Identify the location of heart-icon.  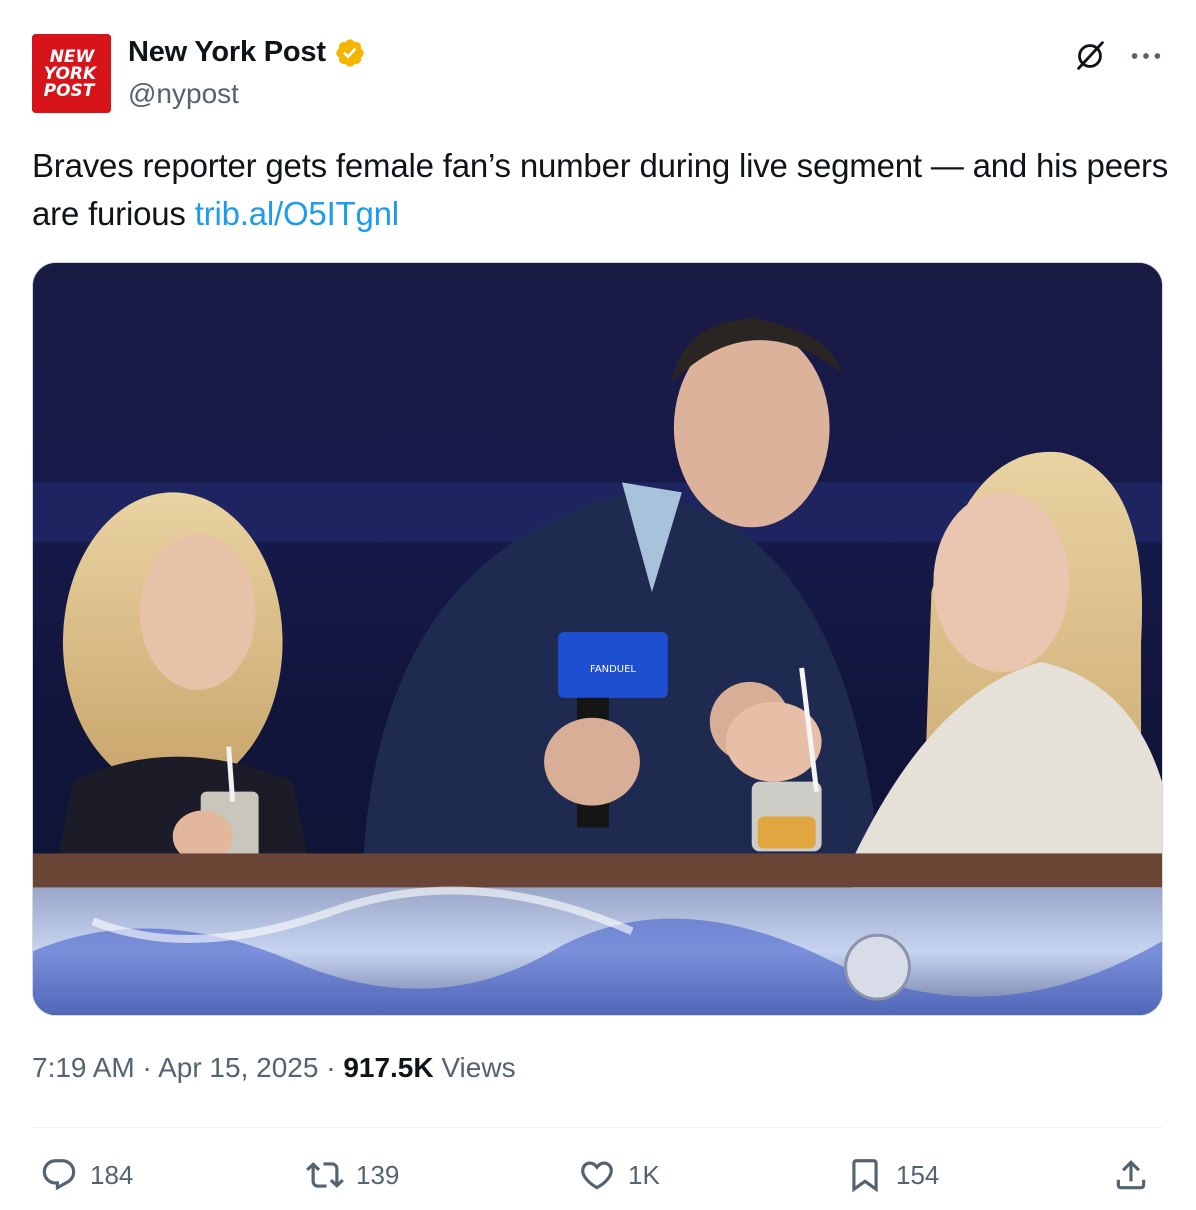
(597, 1175).